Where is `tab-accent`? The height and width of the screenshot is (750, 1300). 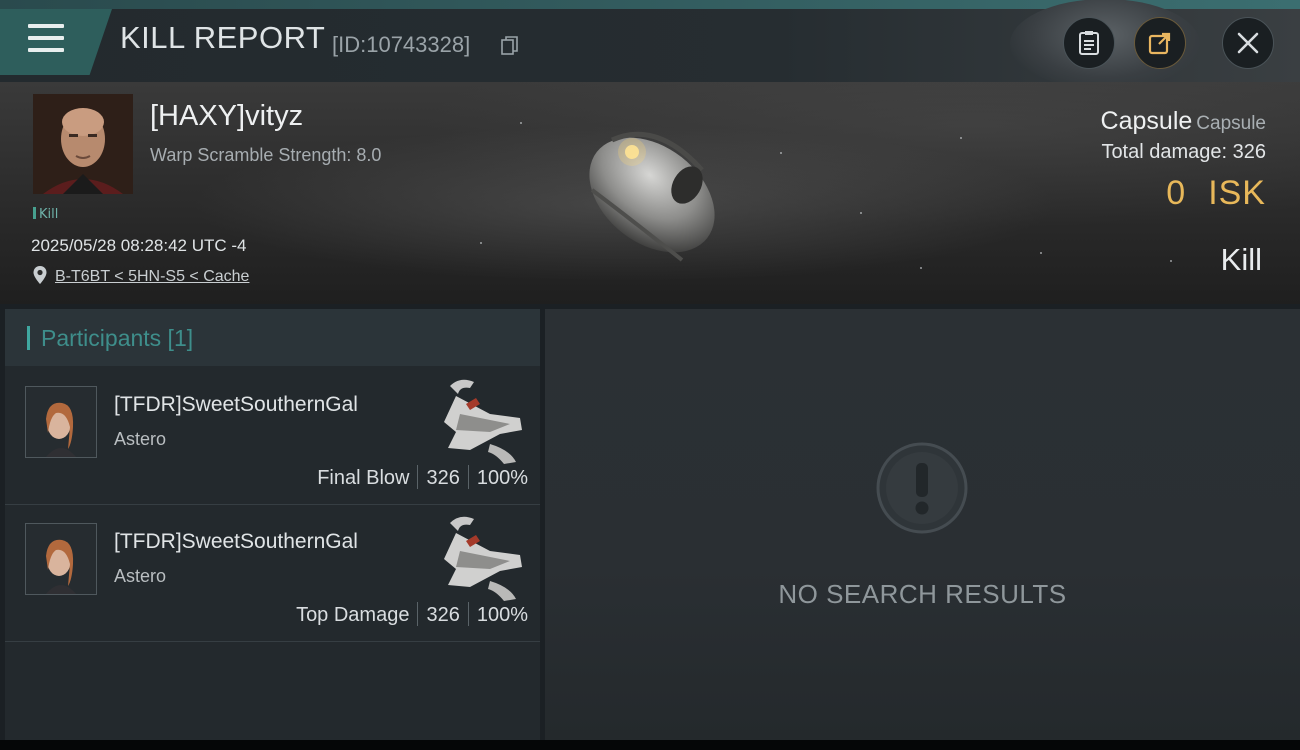 tab-accent is located at coordinates (28, 338).